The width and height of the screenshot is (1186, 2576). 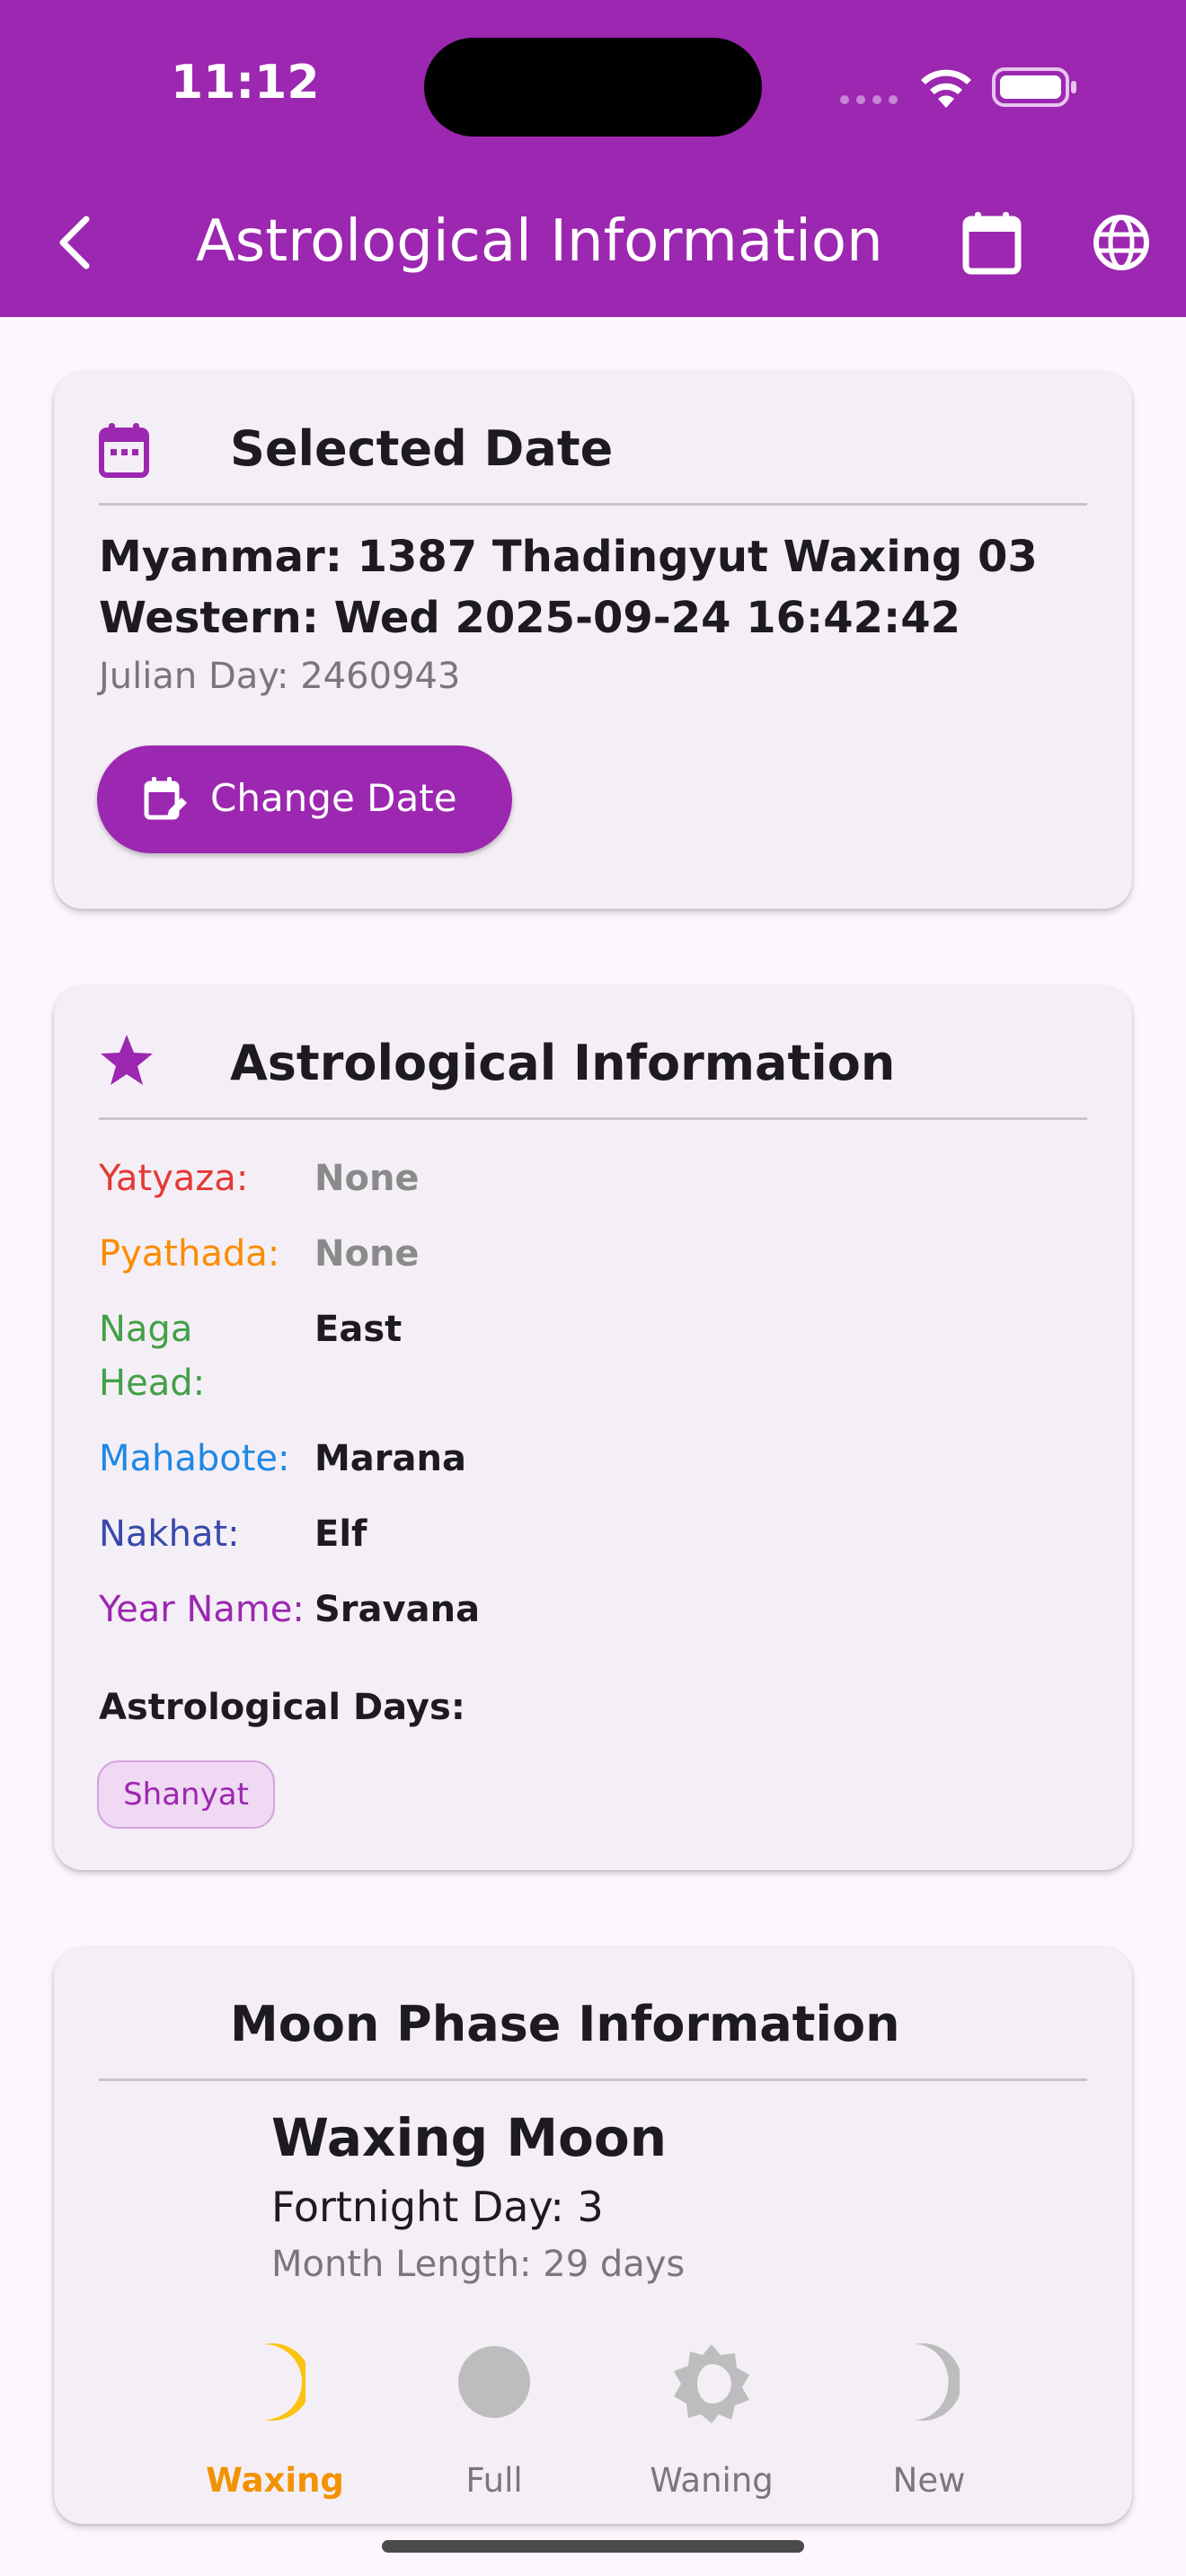 I want to click on year-name-value: Sravana, so click(x=397, y=1609).